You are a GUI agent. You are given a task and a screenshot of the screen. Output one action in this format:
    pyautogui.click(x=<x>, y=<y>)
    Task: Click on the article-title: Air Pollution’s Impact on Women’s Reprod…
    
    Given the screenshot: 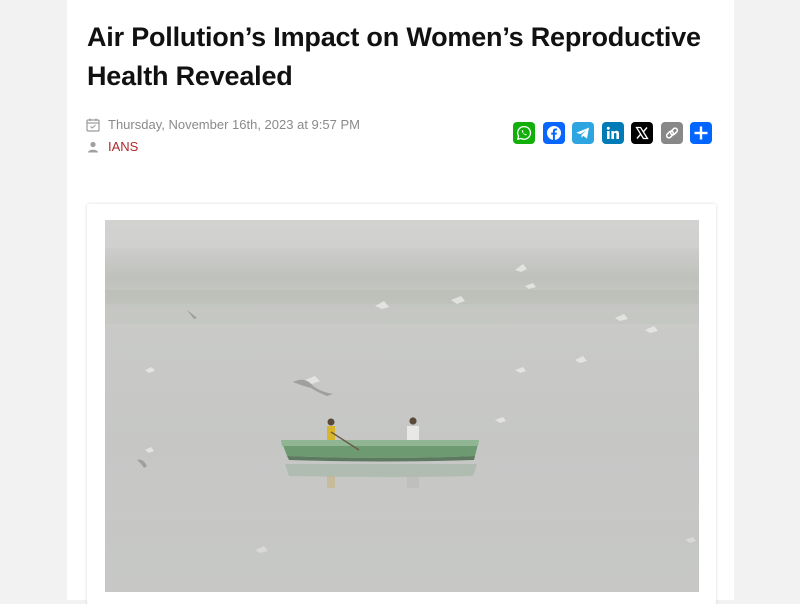 What is the action you would take?
    pyautogui.click(x=394, y=56)
    